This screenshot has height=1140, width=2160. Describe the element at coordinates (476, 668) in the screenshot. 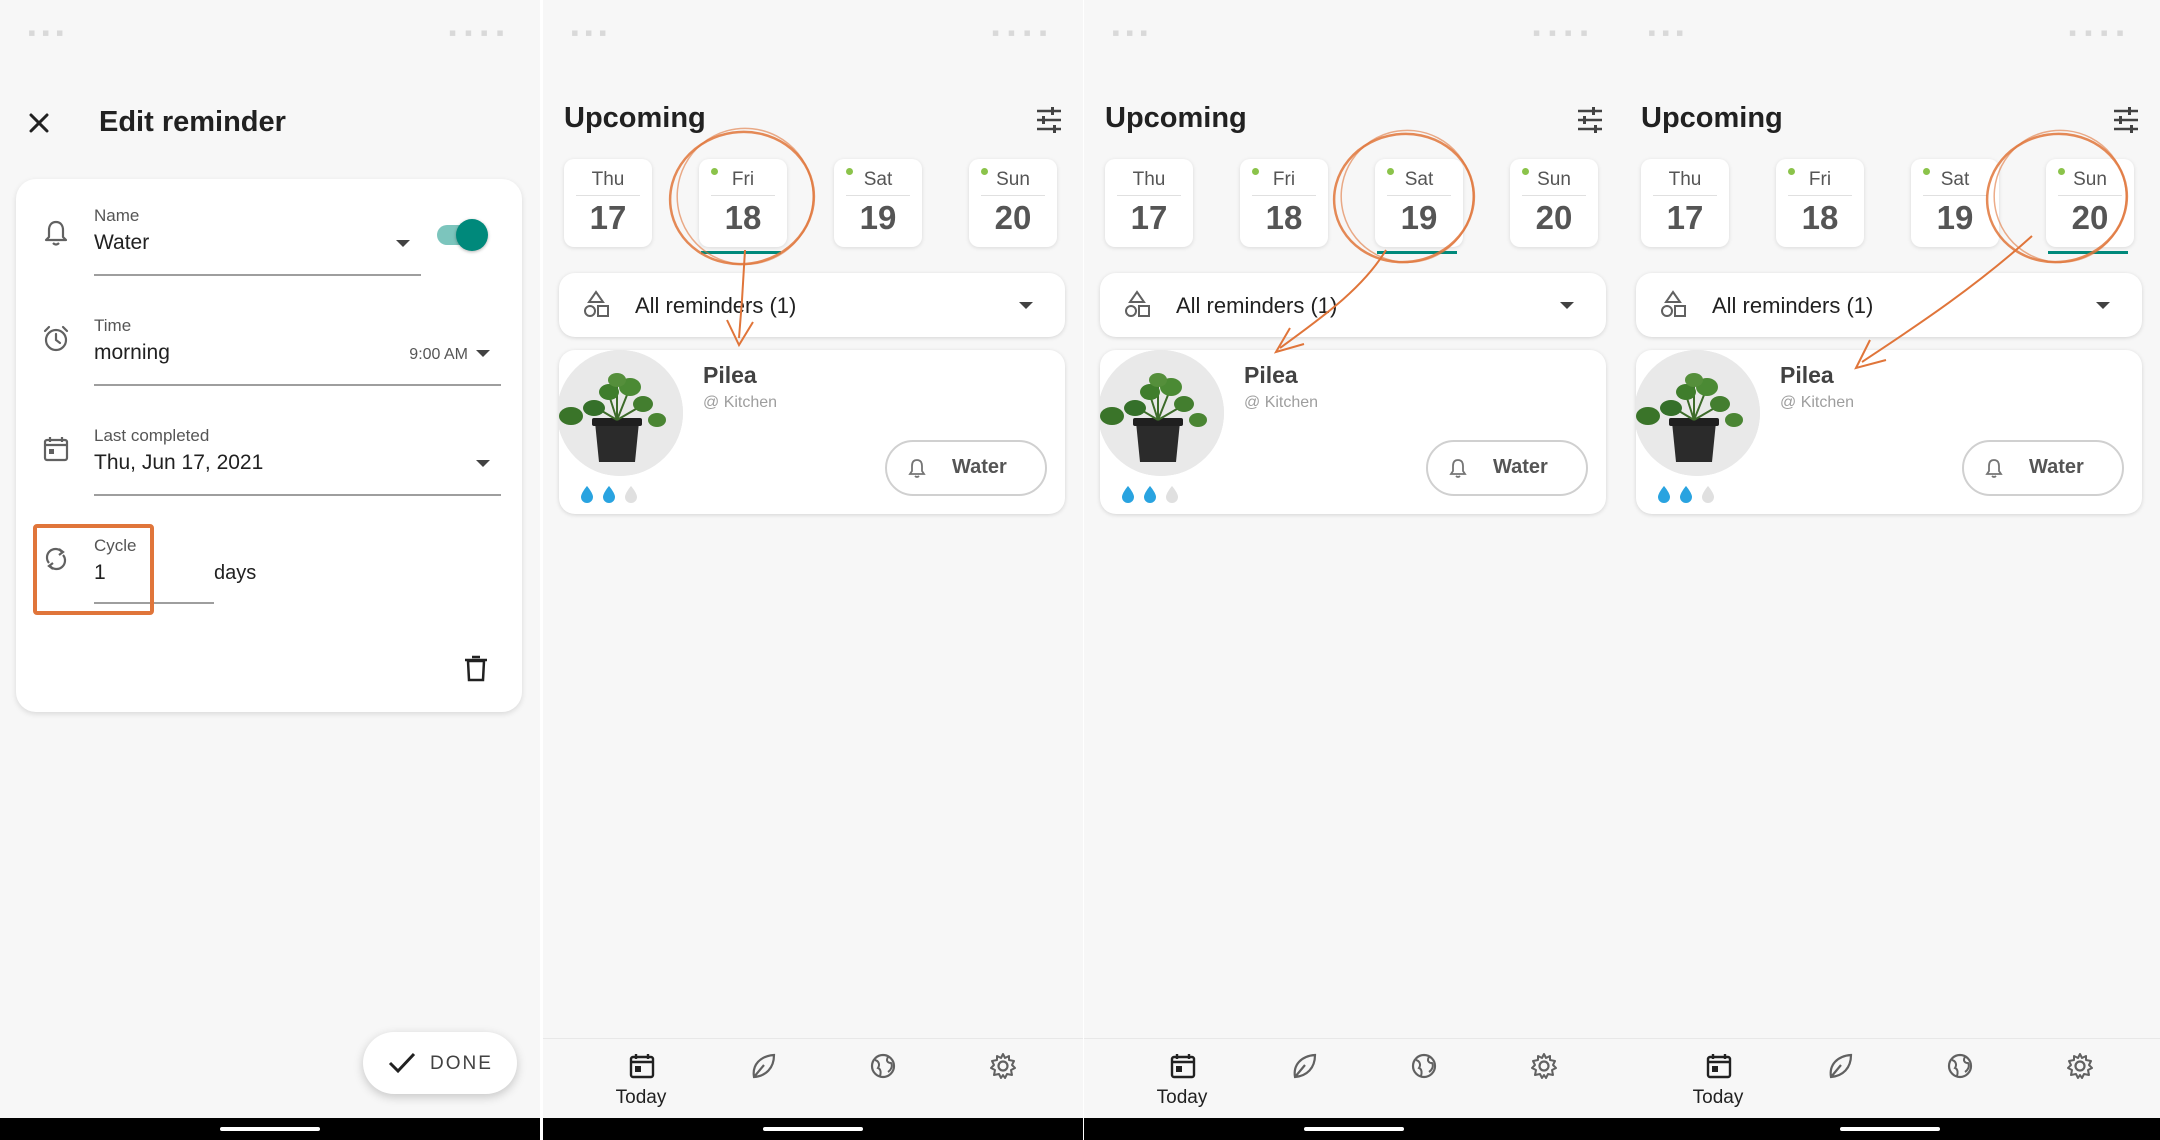

I see `delete-icon` at that location.